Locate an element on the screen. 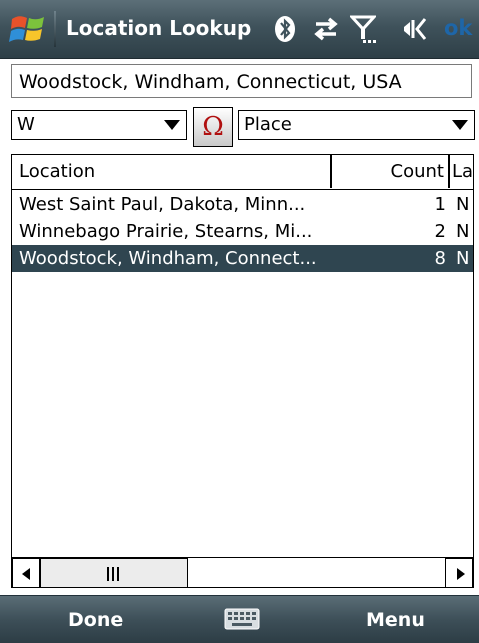 Image resolution: width=479 pixels, height=643 pixels. special-character-button: Ω is located at coordinates (213, 127).